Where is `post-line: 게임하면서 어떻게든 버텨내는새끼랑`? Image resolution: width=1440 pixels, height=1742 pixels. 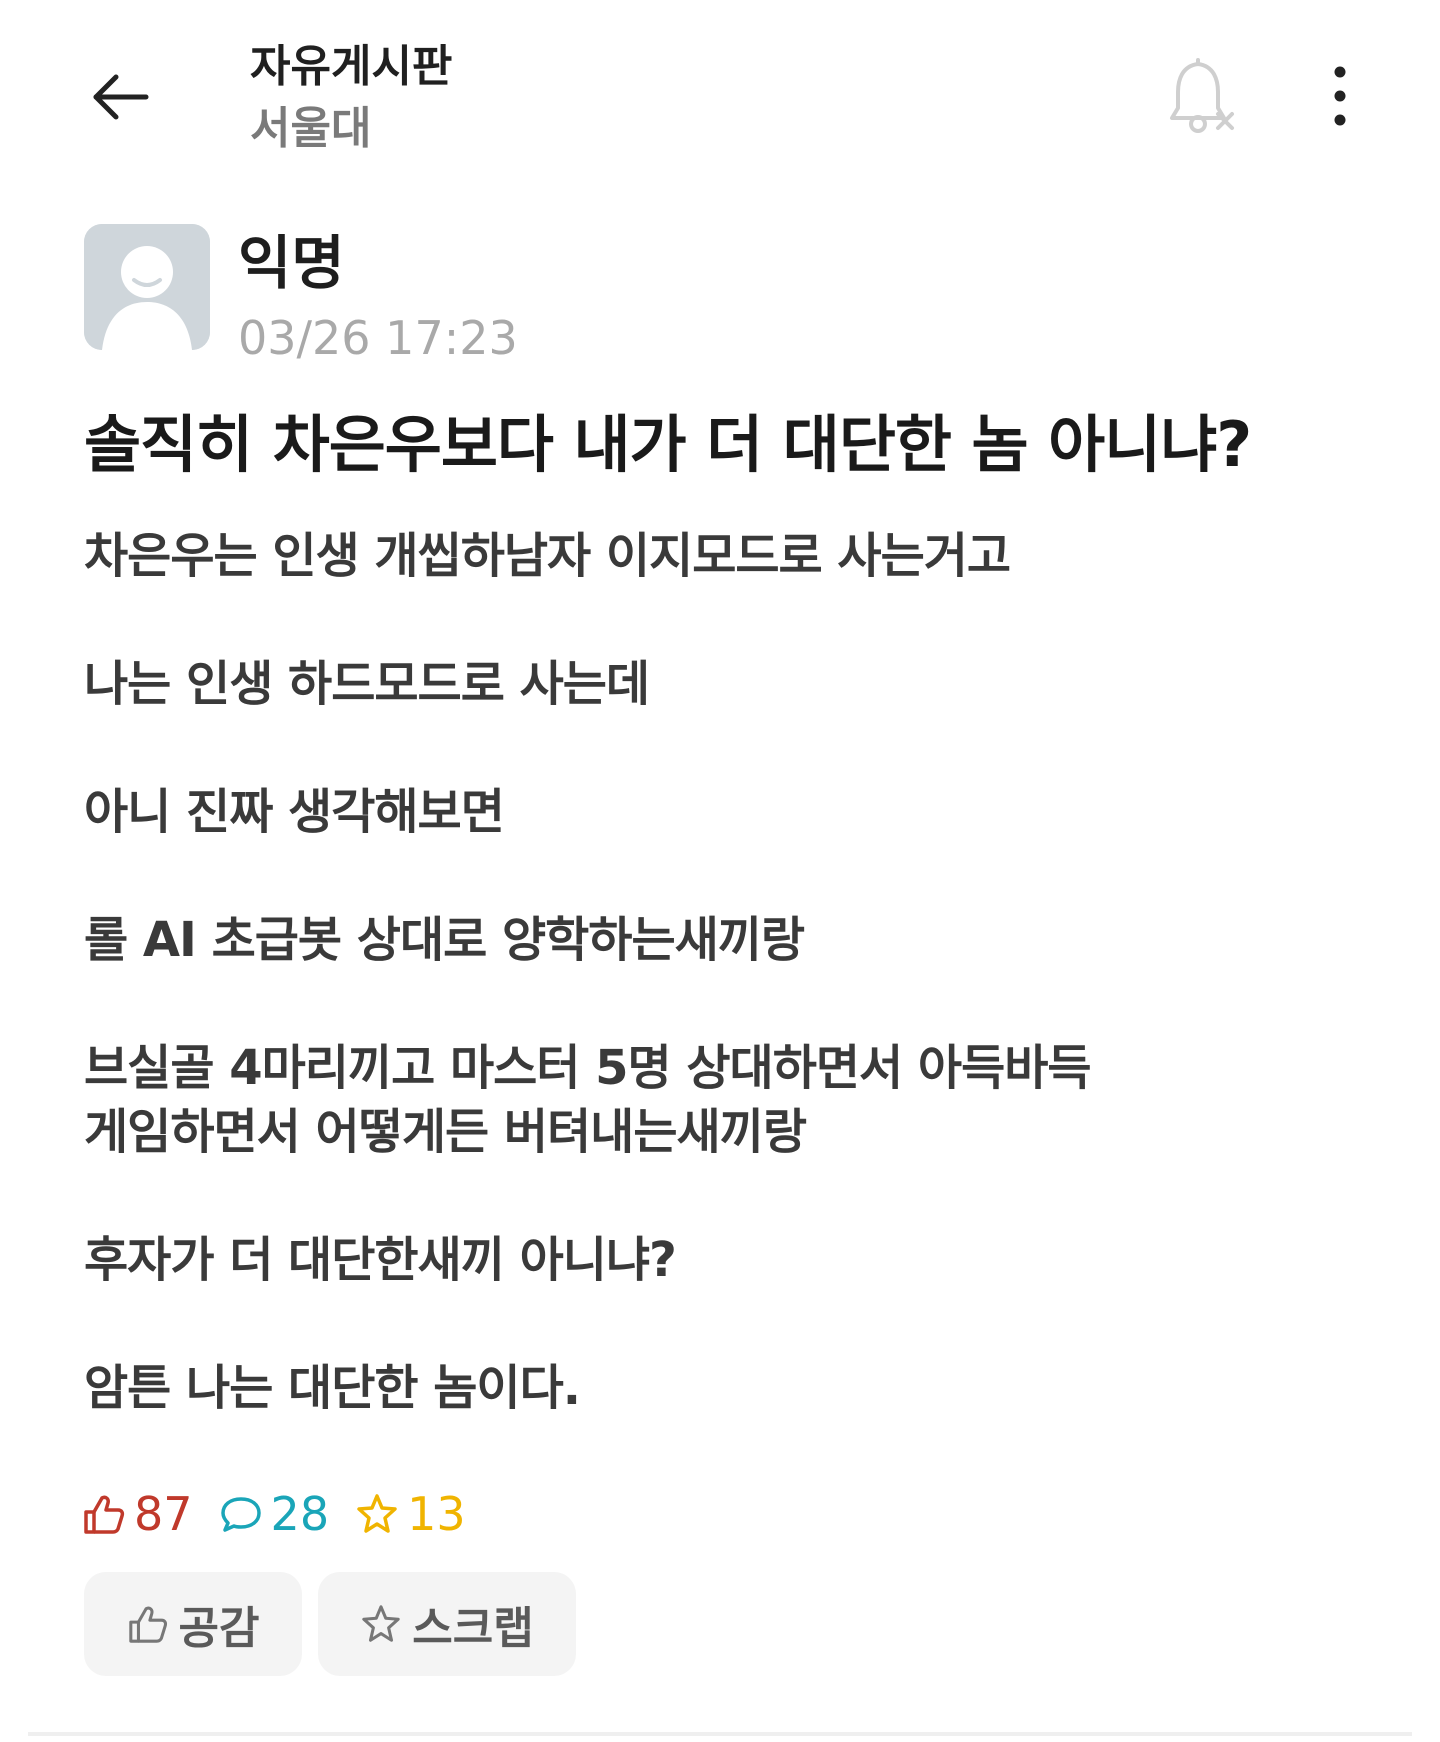 post-line: 게임하면서 어떻게든 버텨내는새끼랑 is located at coordinates (445, 1132).